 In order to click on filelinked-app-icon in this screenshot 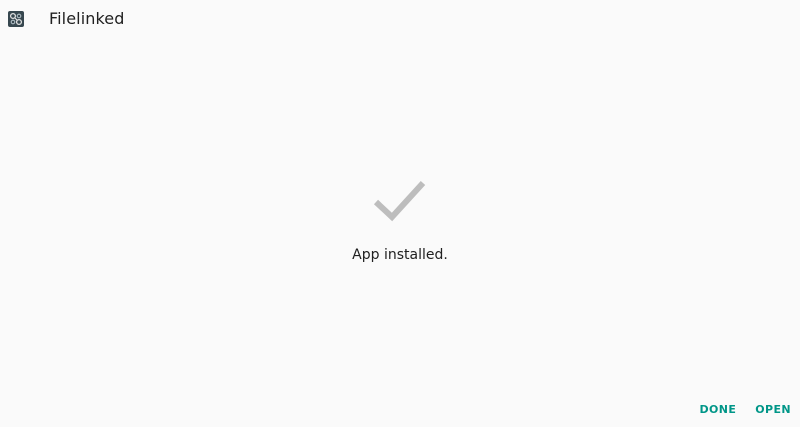, I will do `click(16, 19)`.